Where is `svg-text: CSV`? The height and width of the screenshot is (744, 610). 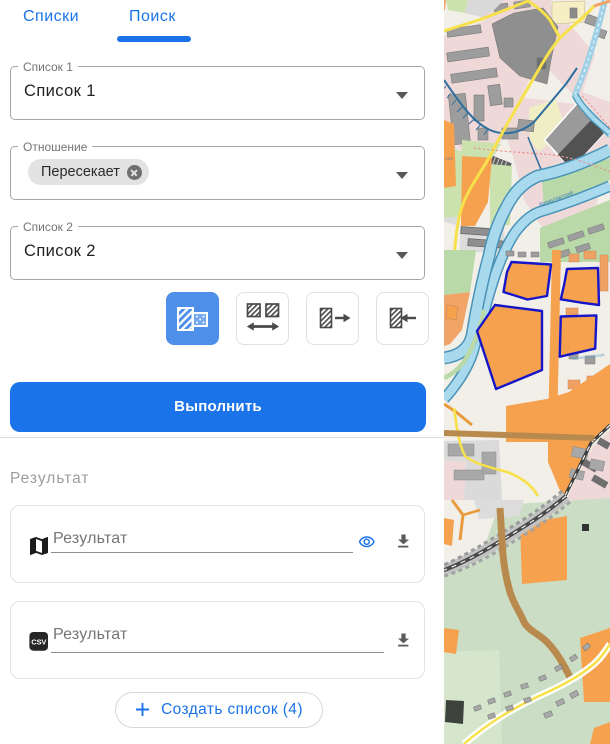 svg-text: CSV is located at coordinates (39, 641).